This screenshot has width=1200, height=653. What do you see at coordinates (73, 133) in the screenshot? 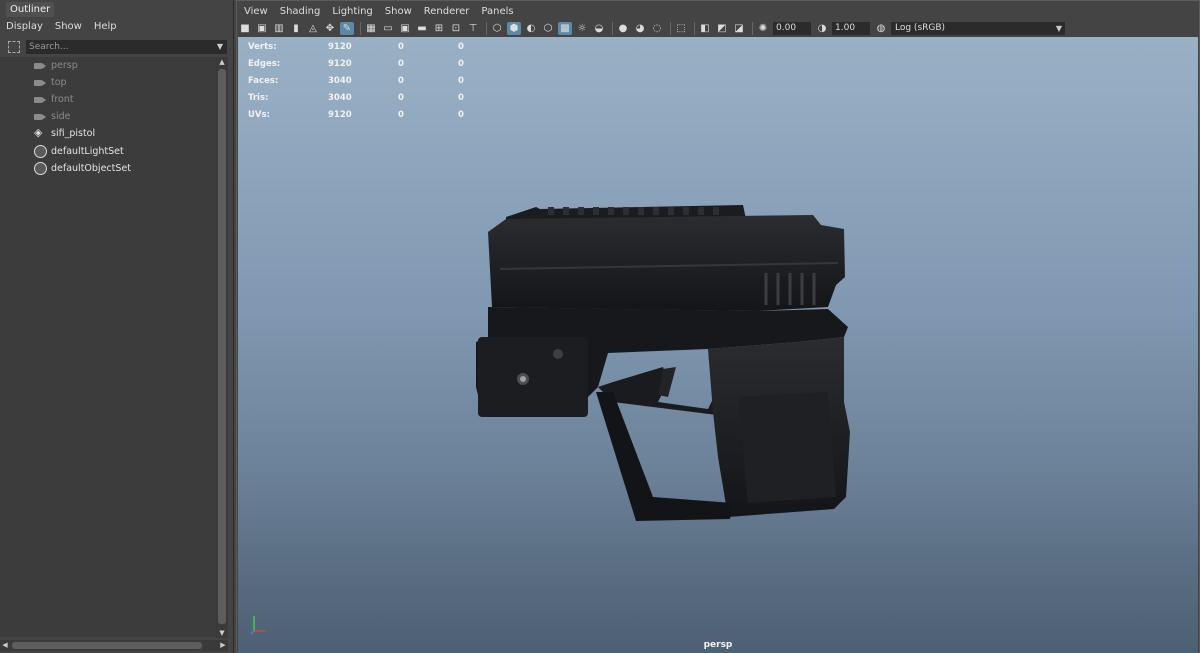
I see `outliner-item-label: sifi_pistol` at bounding box center [73, 133].